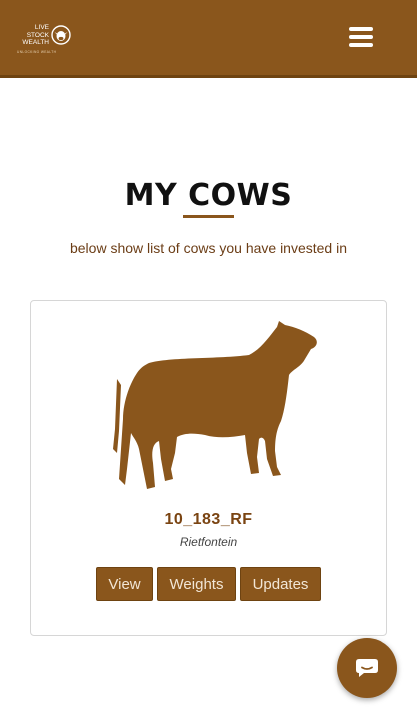  I want to click on hamburger-menu-icon, so click(361, 37).